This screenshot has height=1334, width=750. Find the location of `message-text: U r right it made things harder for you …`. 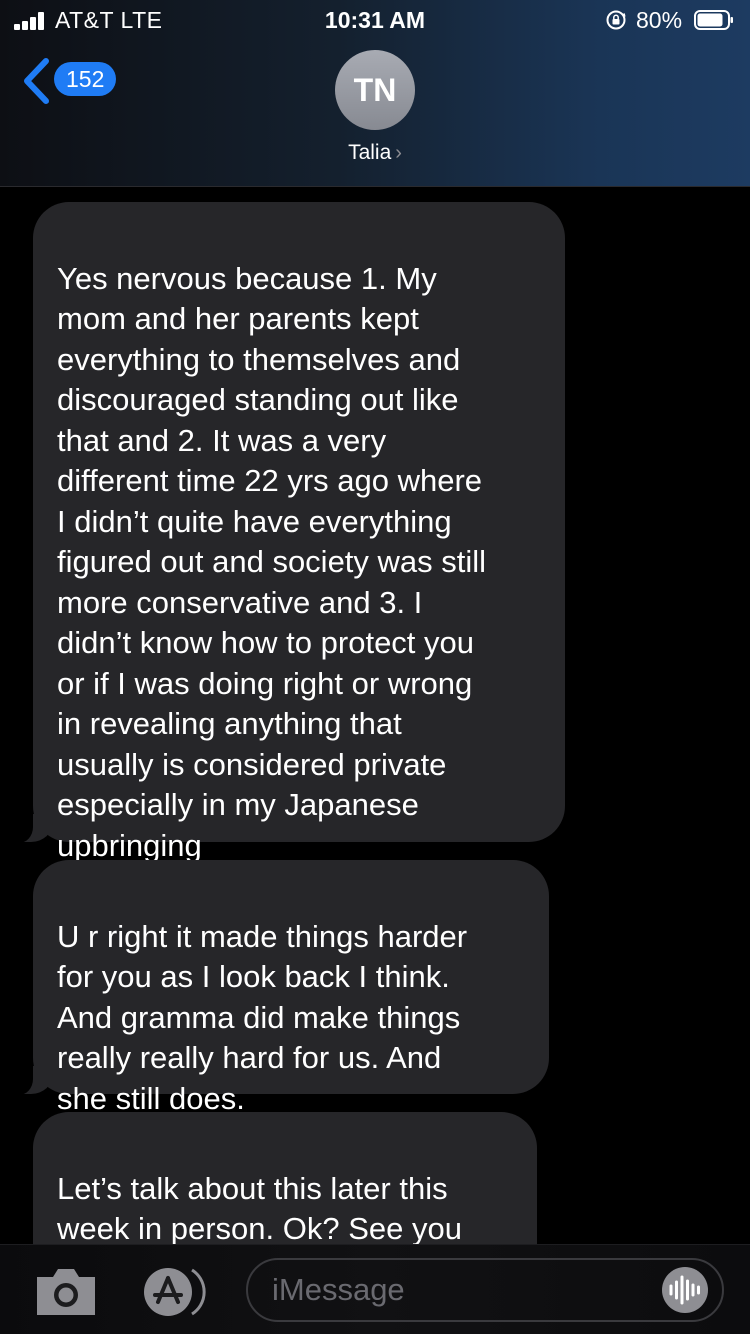

message-text: U r right it made things harder for you … is located at coordinates (262, 1017).